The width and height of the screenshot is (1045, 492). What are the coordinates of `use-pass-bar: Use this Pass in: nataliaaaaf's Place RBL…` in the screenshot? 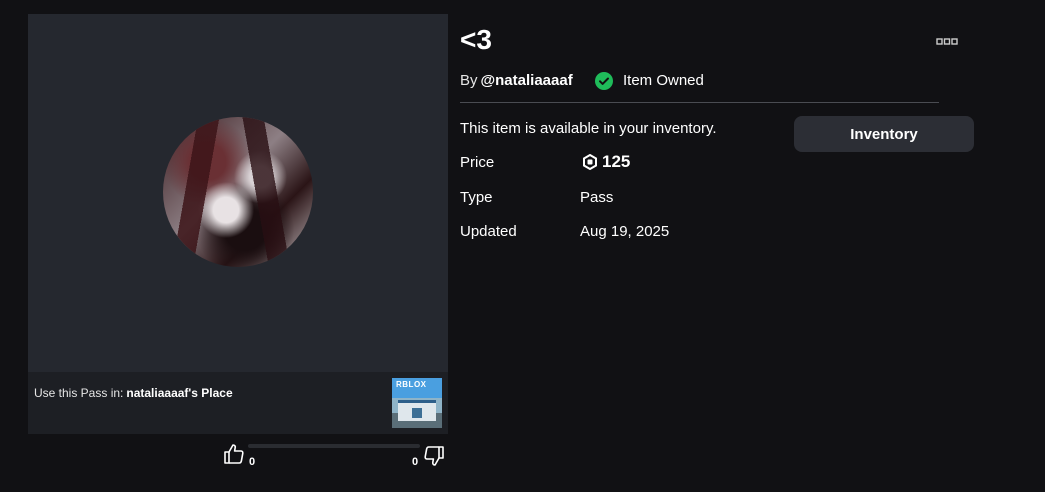 It's located at (238, 403).